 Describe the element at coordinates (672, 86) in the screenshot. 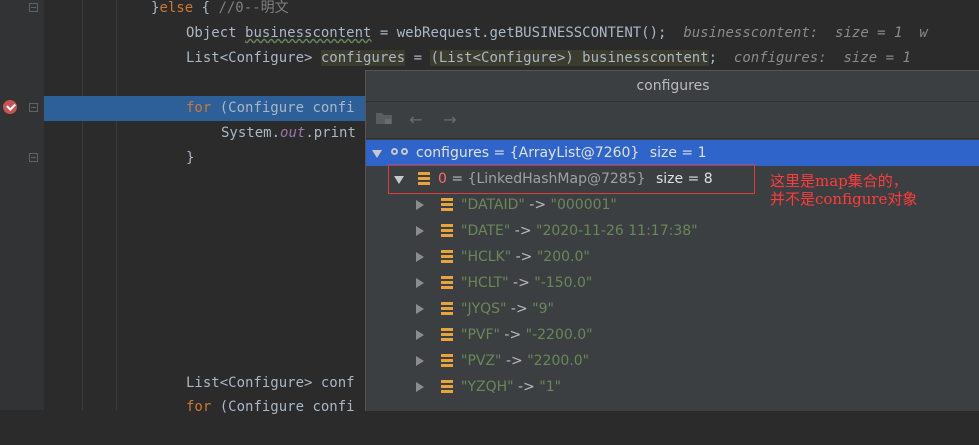

I see `popup-title: configures` at that location.